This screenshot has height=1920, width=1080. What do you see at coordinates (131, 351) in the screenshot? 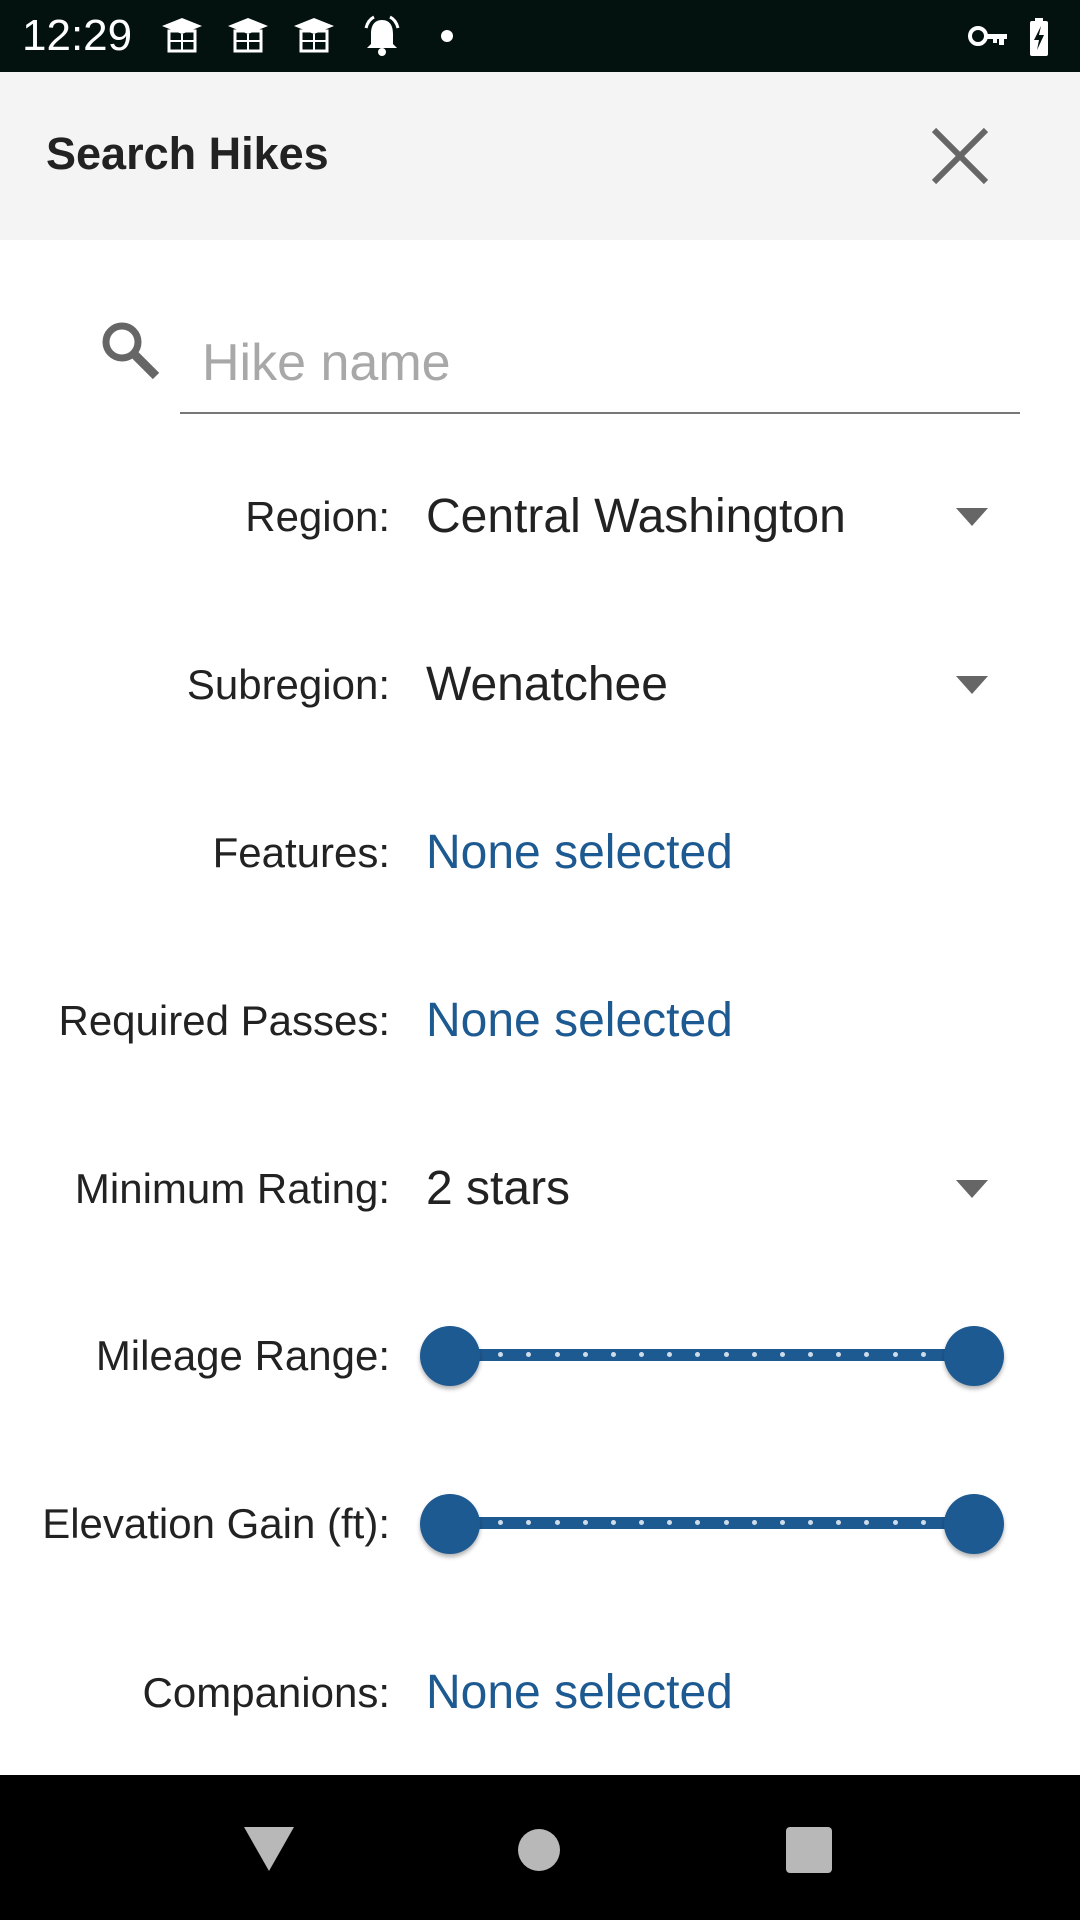
I see `search-icon` at bounding box center [131, 351].